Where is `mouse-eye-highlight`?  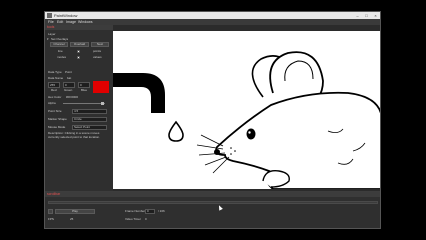 mouse-eye-highlight is located at coordinates (249, 132).